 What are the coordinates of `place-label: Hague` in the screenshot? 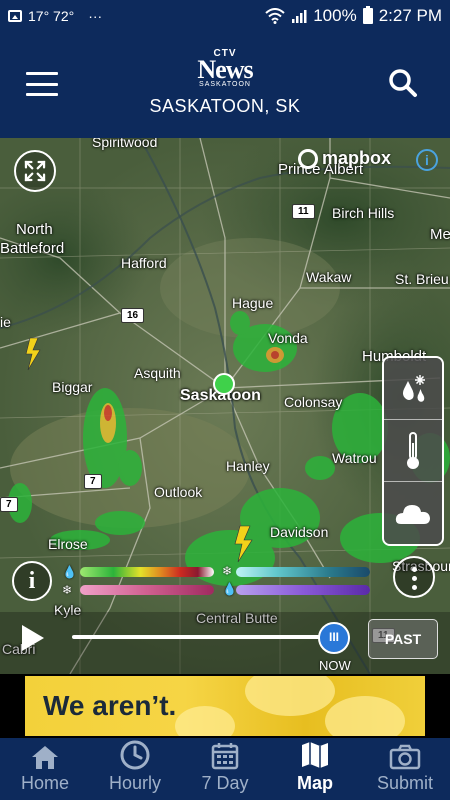 It's located at (253, 303).